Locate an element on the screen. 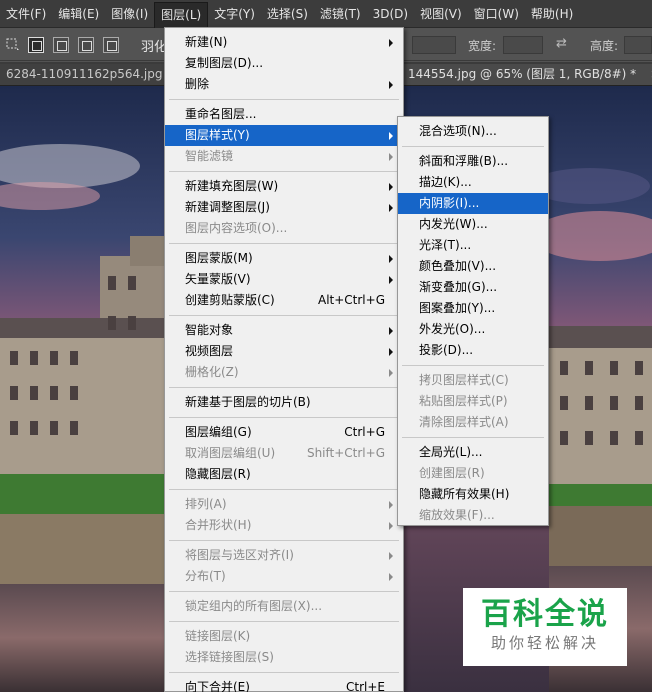 The height and width of the screenshot is (692, 652). menubar-item-6: 滤镜(T) is located at coordinates (340, 14).